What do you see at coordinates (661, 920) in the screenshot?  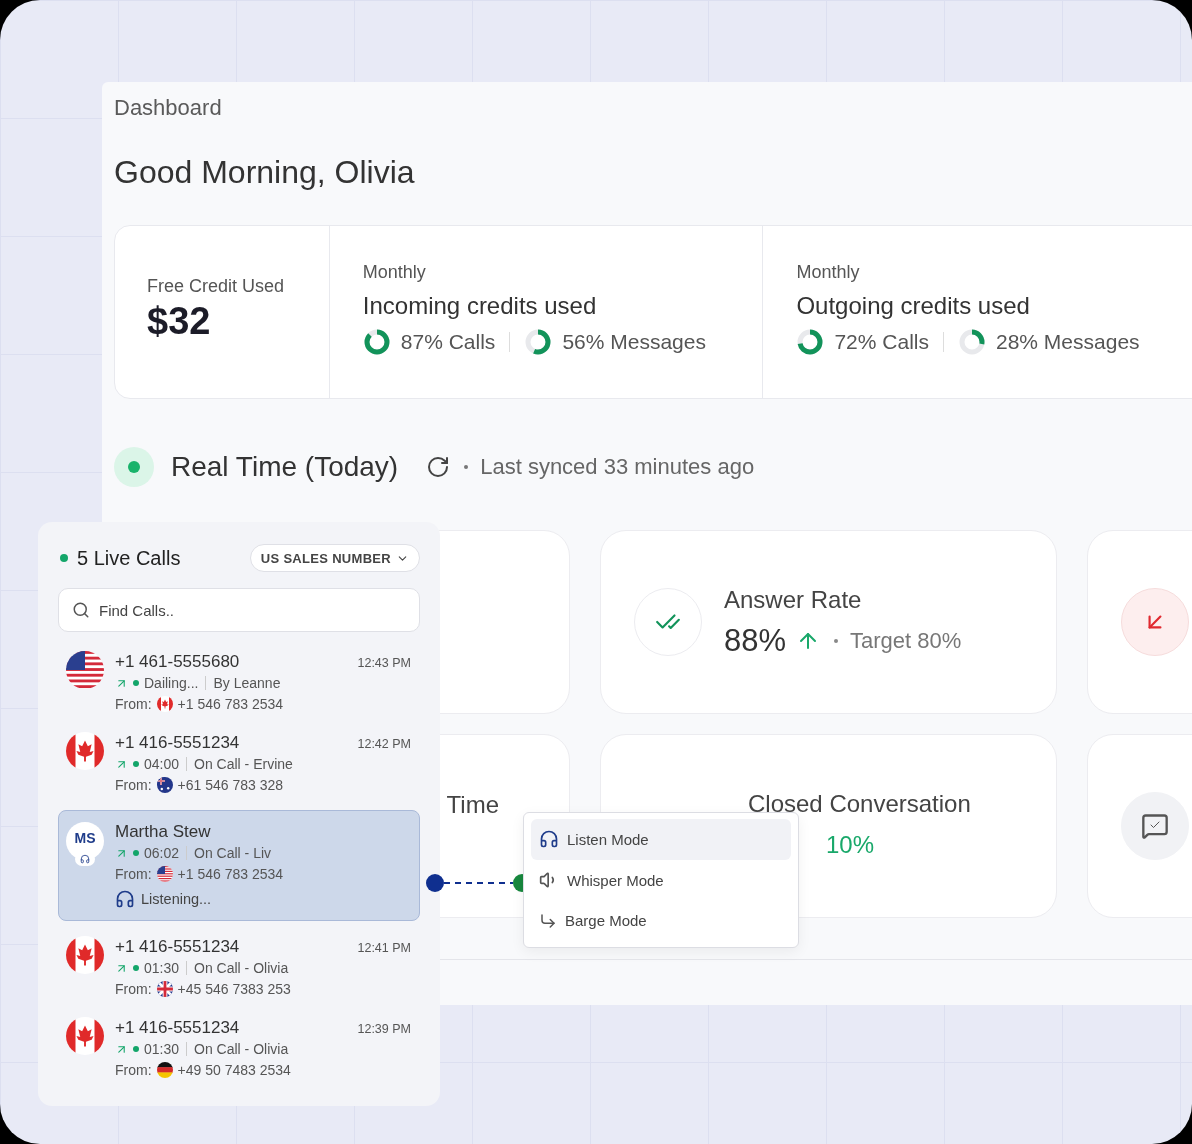 I see `menu-item: Barge Mode` at bounding box center [661, 920].